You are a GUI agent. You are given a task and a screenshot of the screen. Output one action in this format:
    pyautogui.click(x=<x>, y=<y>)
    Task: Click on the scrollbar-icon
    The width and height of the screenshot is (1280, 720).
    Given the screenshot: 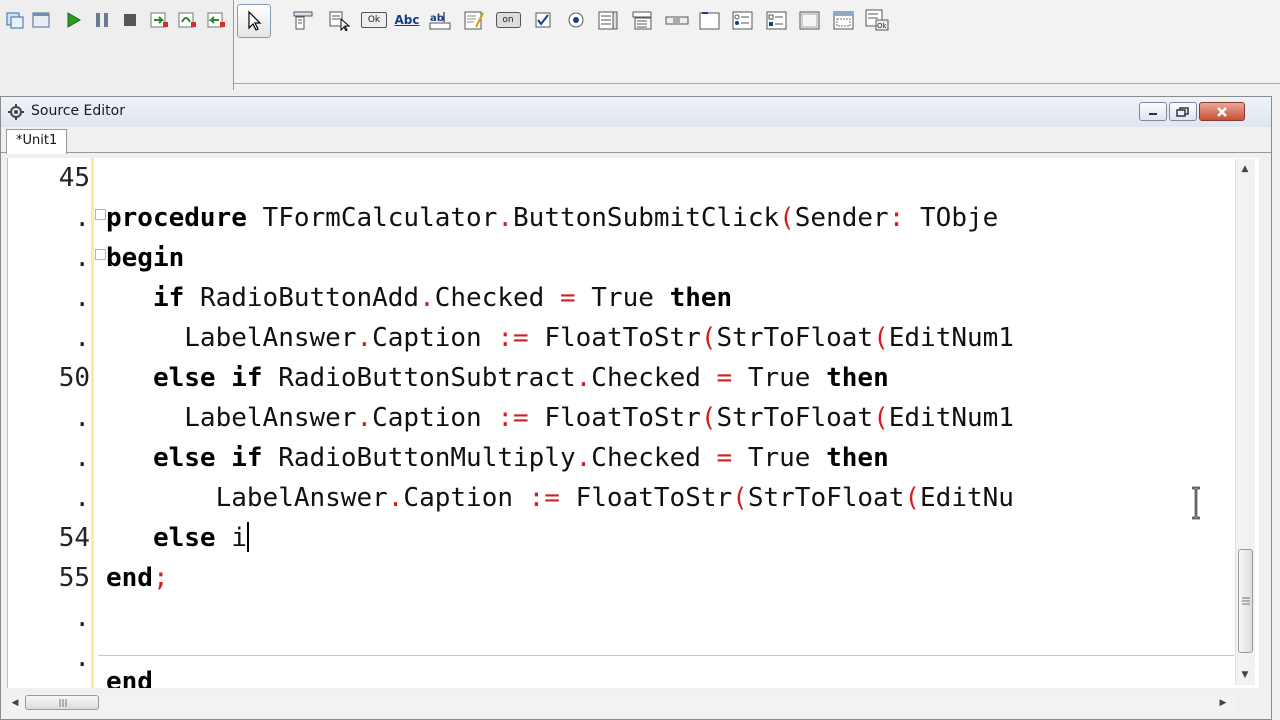 What is the action you would take?
    pyautogui.click(x=677, y=20)
    